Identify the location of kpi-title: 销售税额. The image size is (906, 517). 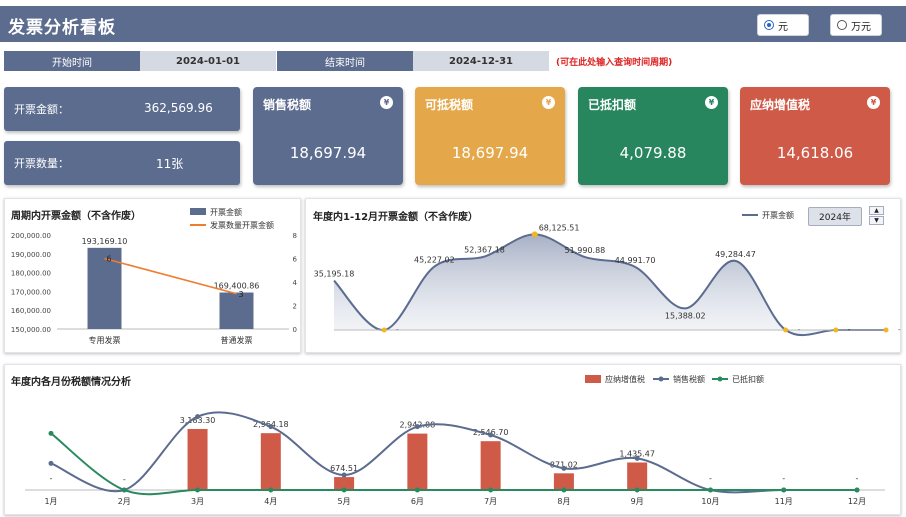
(287, 105).